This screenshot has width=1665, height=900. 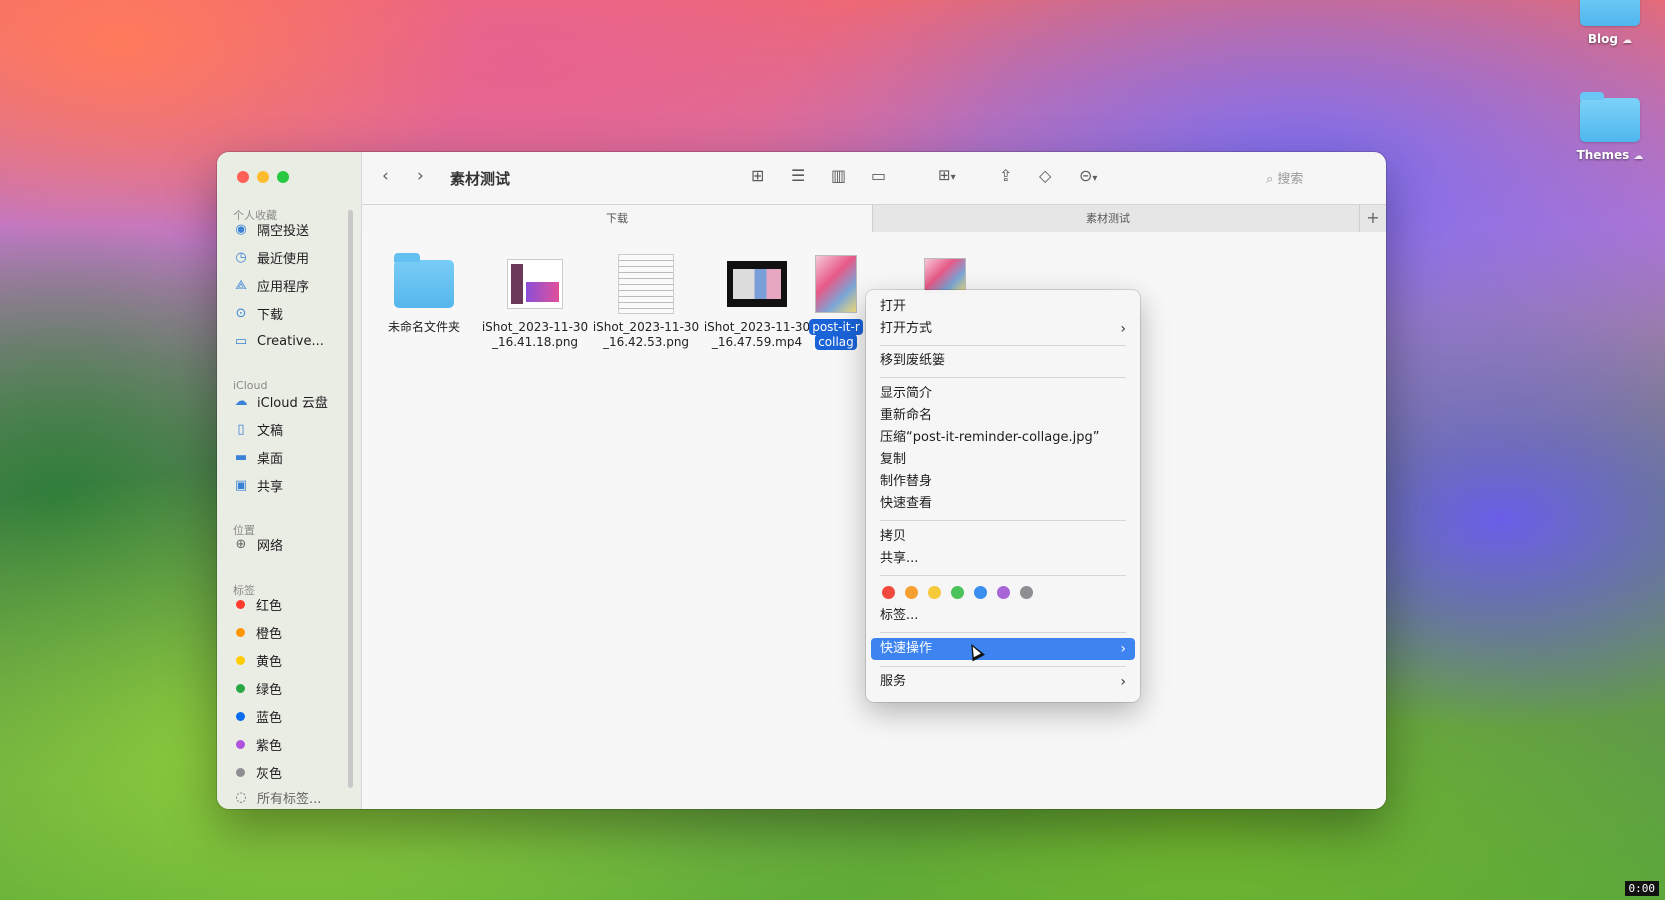 I want to click on file-item-mp4: iShot_2023-11-30 _16.47.59.mp4, so click(x=757, y=299).